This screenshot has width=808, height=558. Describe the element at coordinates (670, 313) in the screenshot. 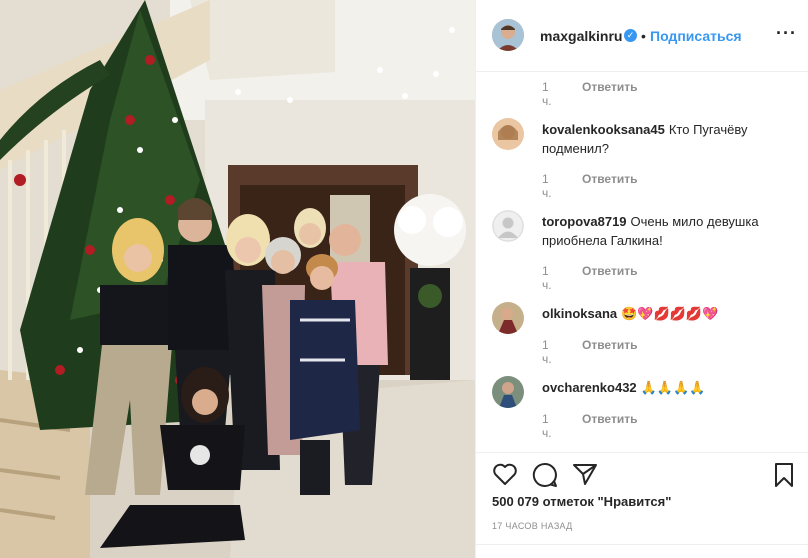

I see `comment-body: 🤩💖💋💋💋💖` at that location.